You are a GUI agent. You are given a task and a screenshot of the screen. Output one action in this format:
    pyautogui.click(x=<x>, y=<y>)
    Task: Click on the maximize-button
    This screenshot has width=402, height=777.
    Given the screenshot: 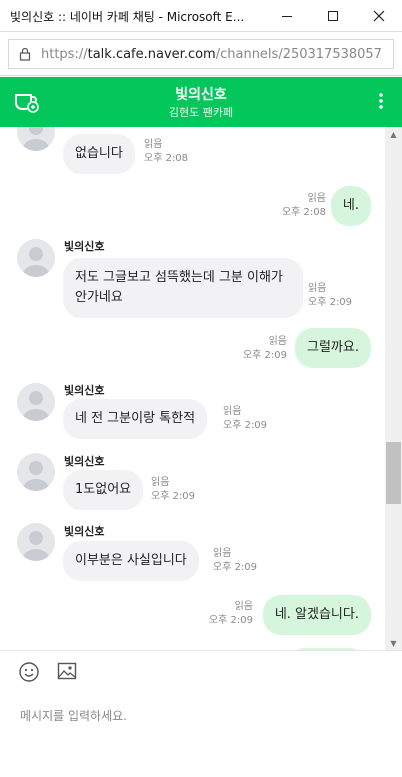 What is the action you would take?
    pyautogui.click(x=333, y=16)
    